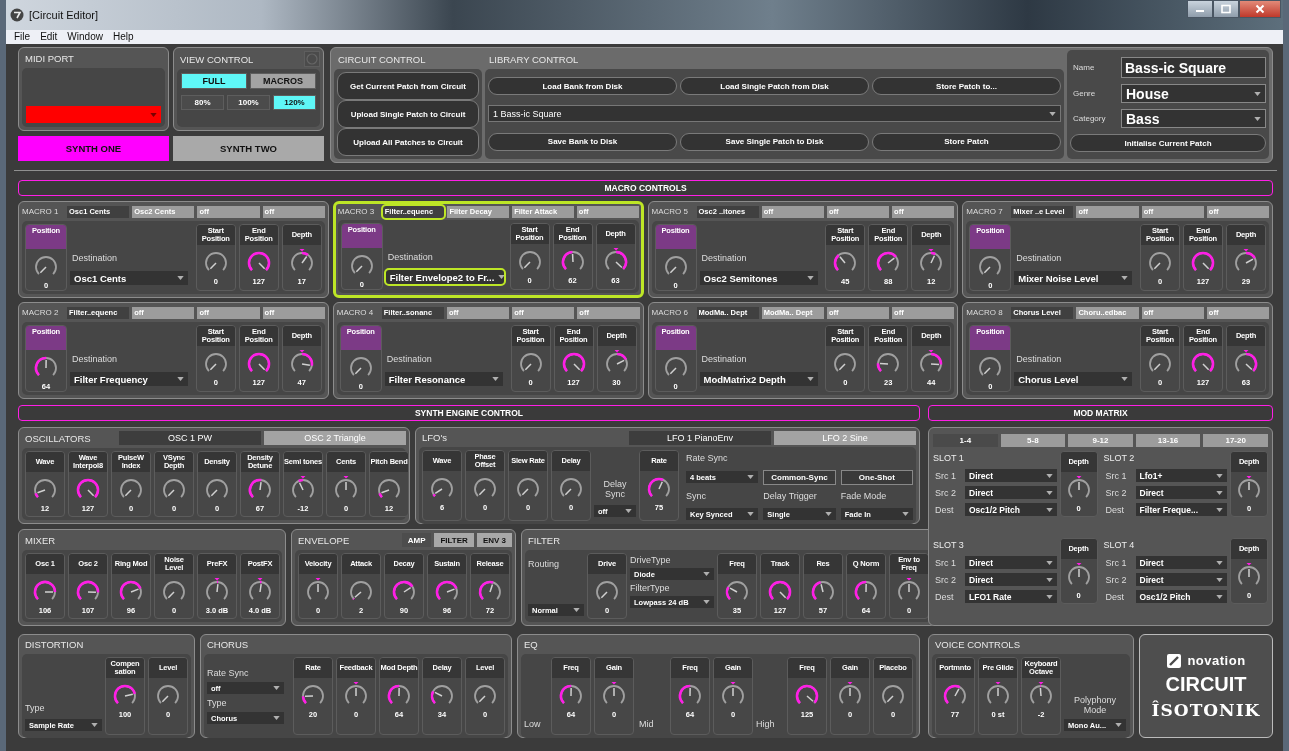  Describe the element at coordinates (408, 142) in the screenshot. I see `action-button: Upload All Patches to Circuit` at that location.